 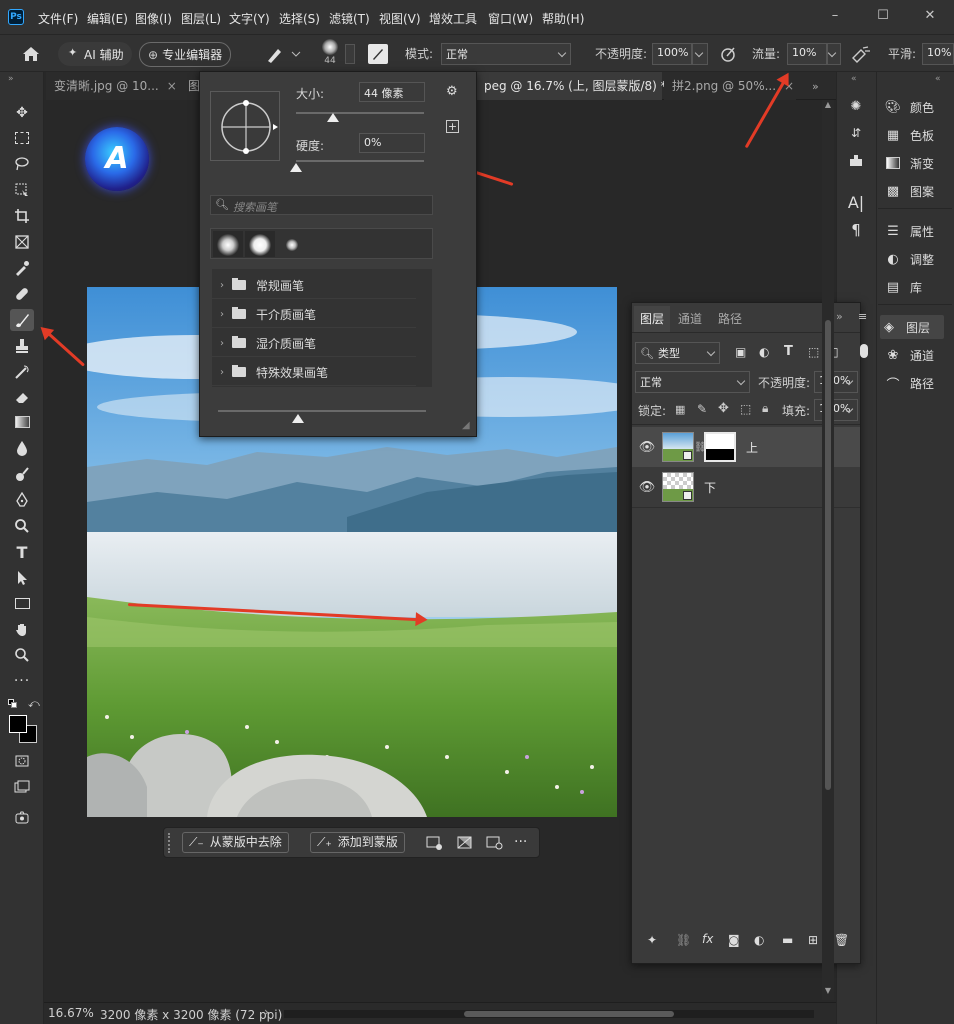 What do you see at coordinates (314, 314) in the screenshot?
I see `brush-group-dry-media: › 干介质画笔` at bounding box center [314, 314].